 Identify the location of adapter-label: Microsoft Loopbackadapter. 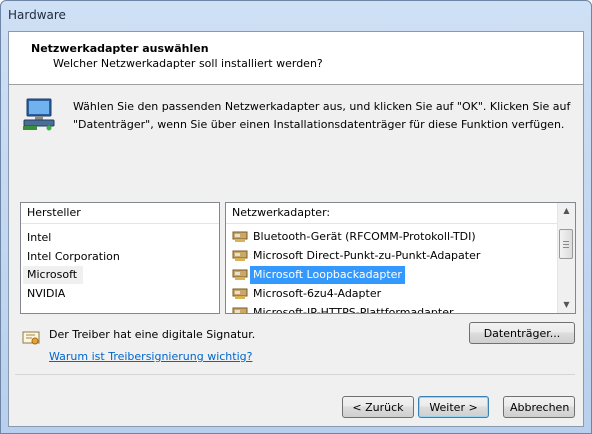
(327, 275).